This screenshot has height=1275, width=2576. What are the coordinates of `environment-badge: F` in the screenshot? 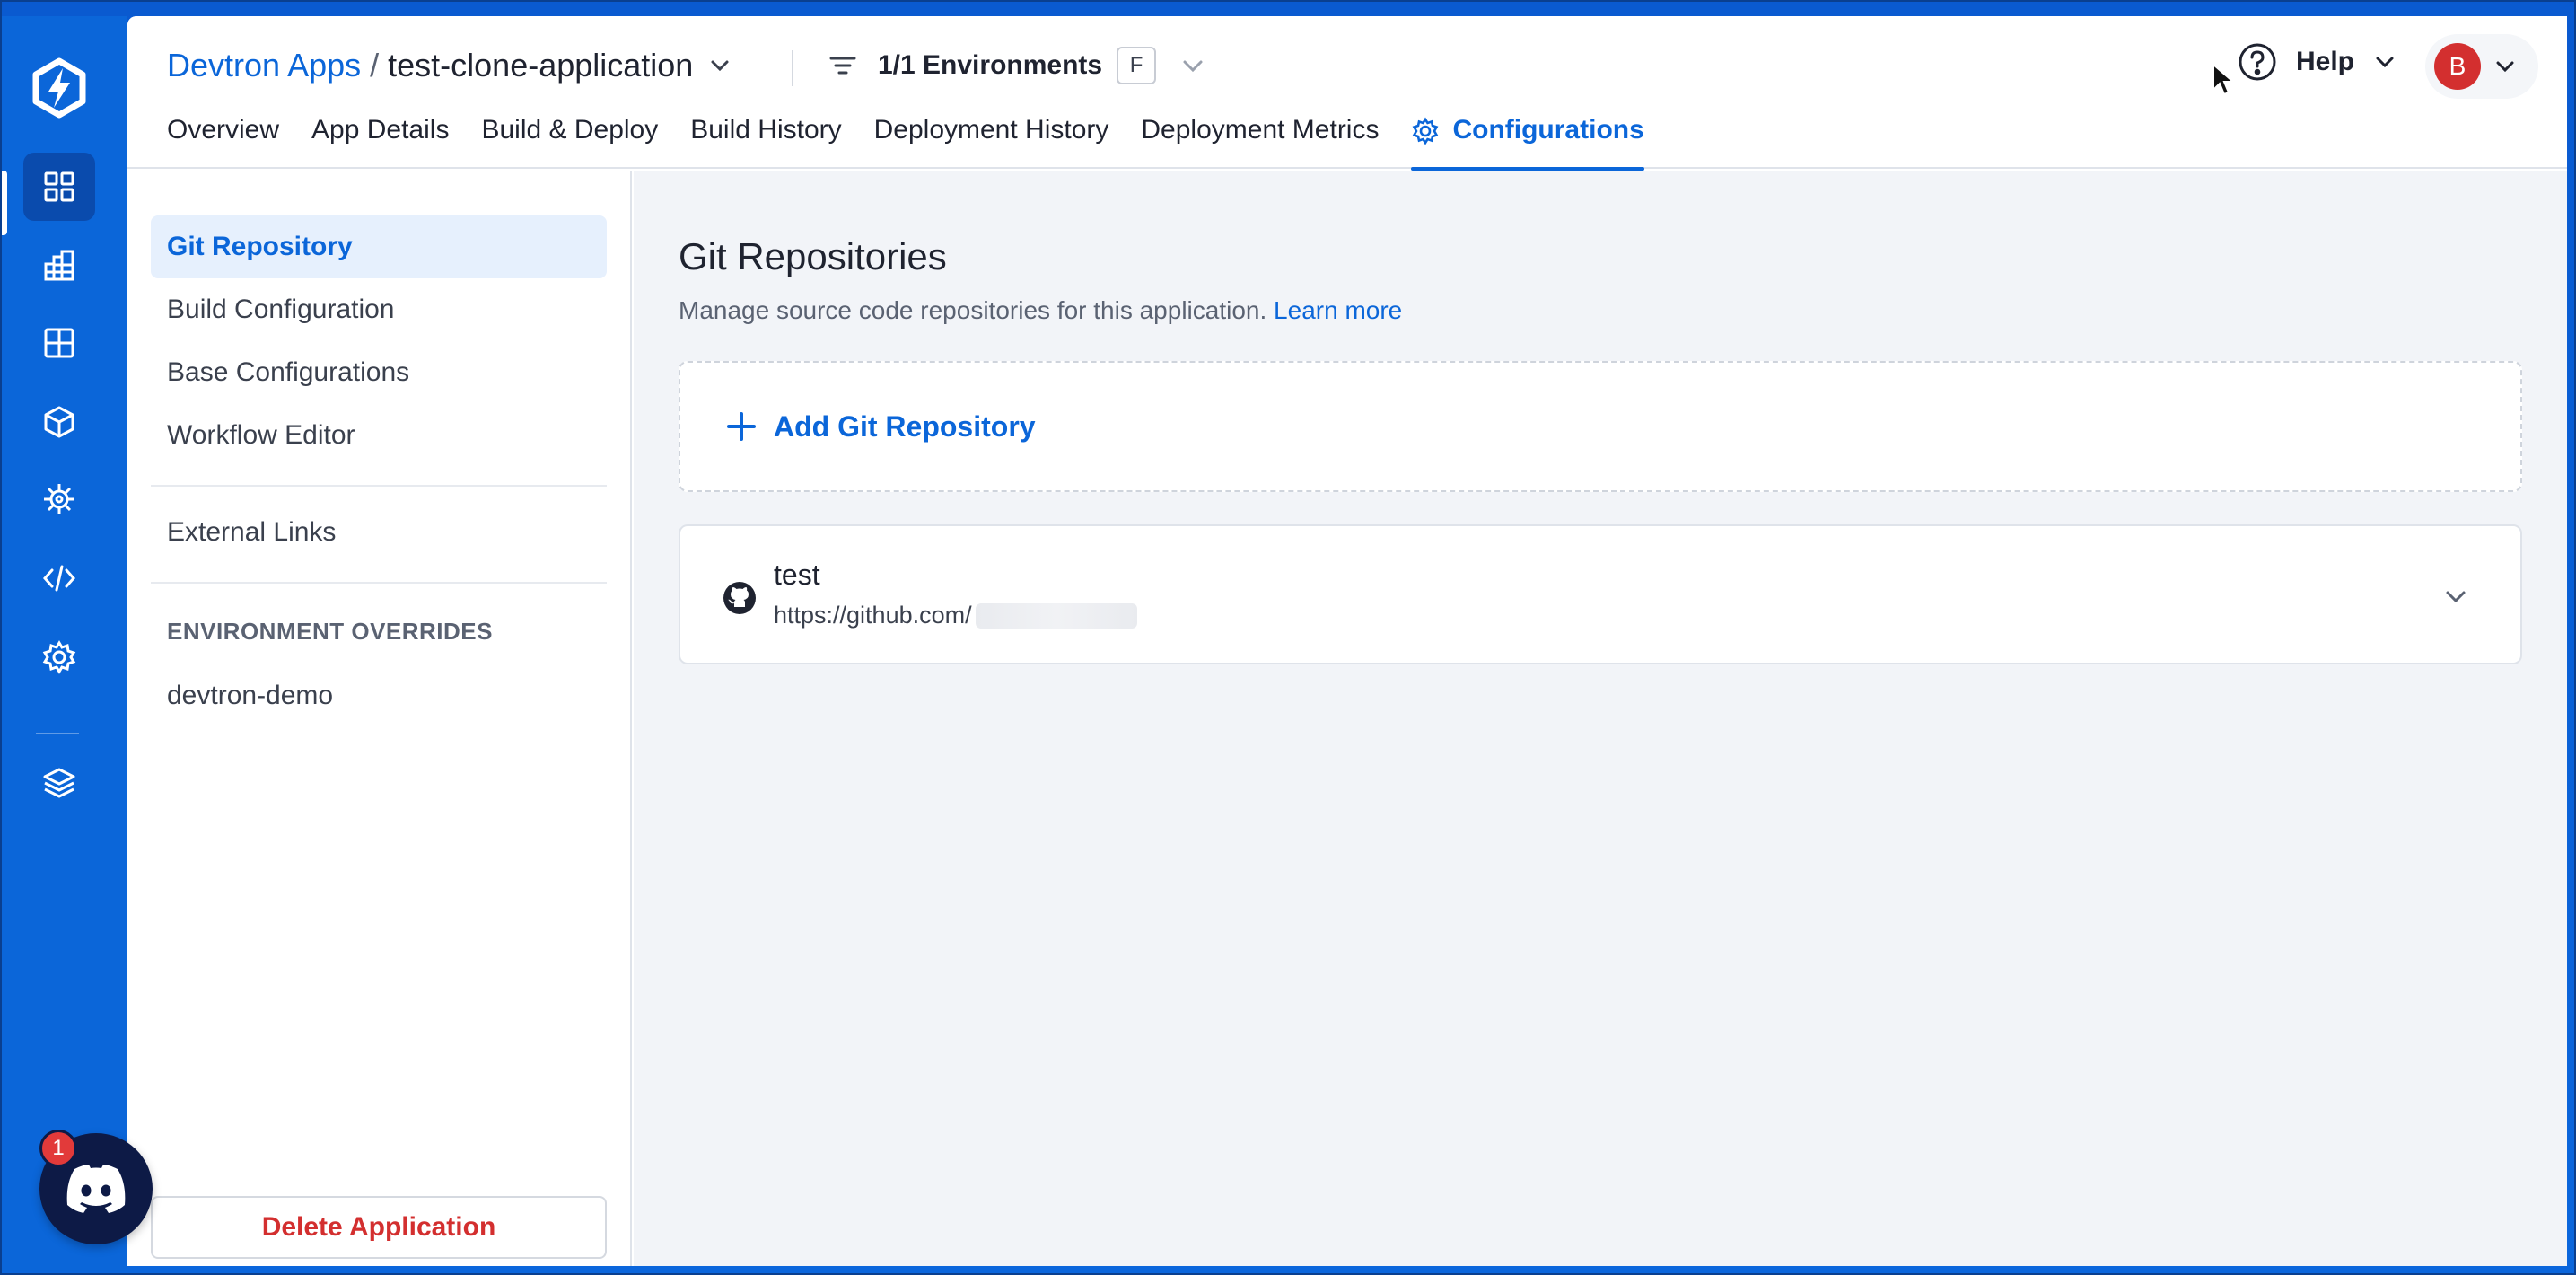 It's located at (1137, 65).